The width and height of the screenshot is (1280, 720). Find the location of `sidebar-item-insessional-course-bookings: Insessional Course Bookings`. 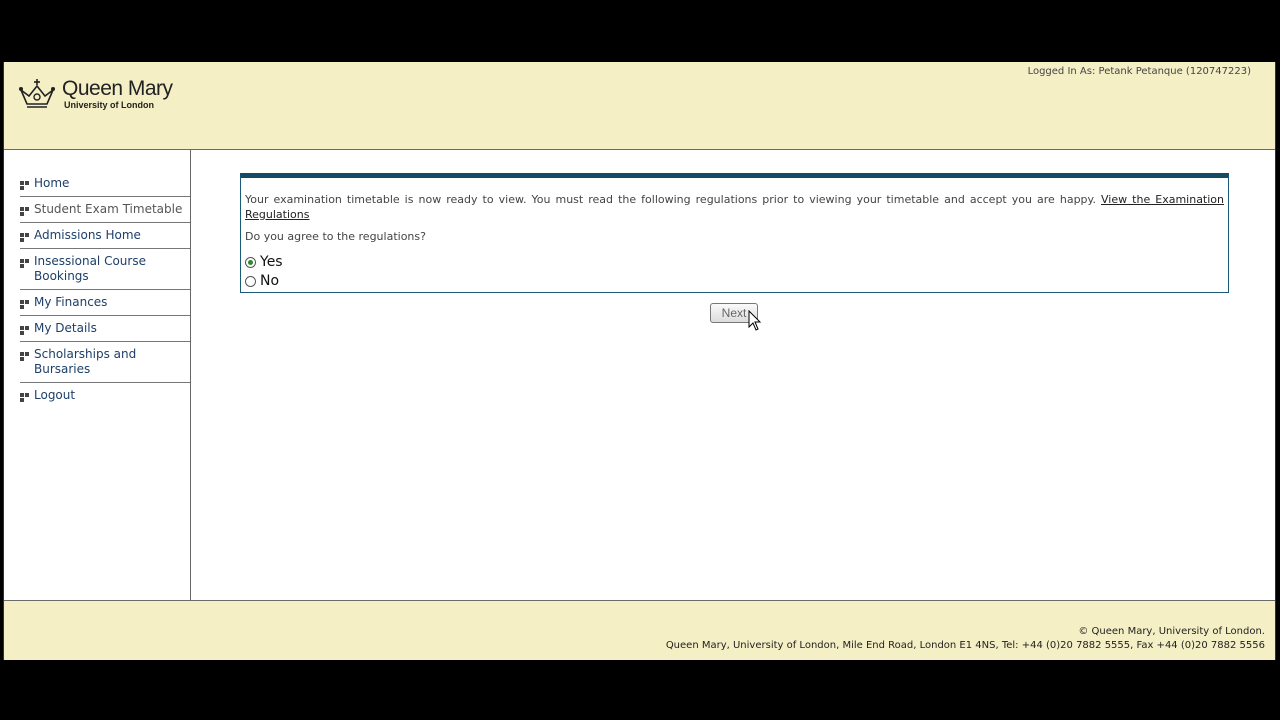

sidebar-item-insessional-course-bookings: Insessional Course Bookings is located at coordinates (105, 272).